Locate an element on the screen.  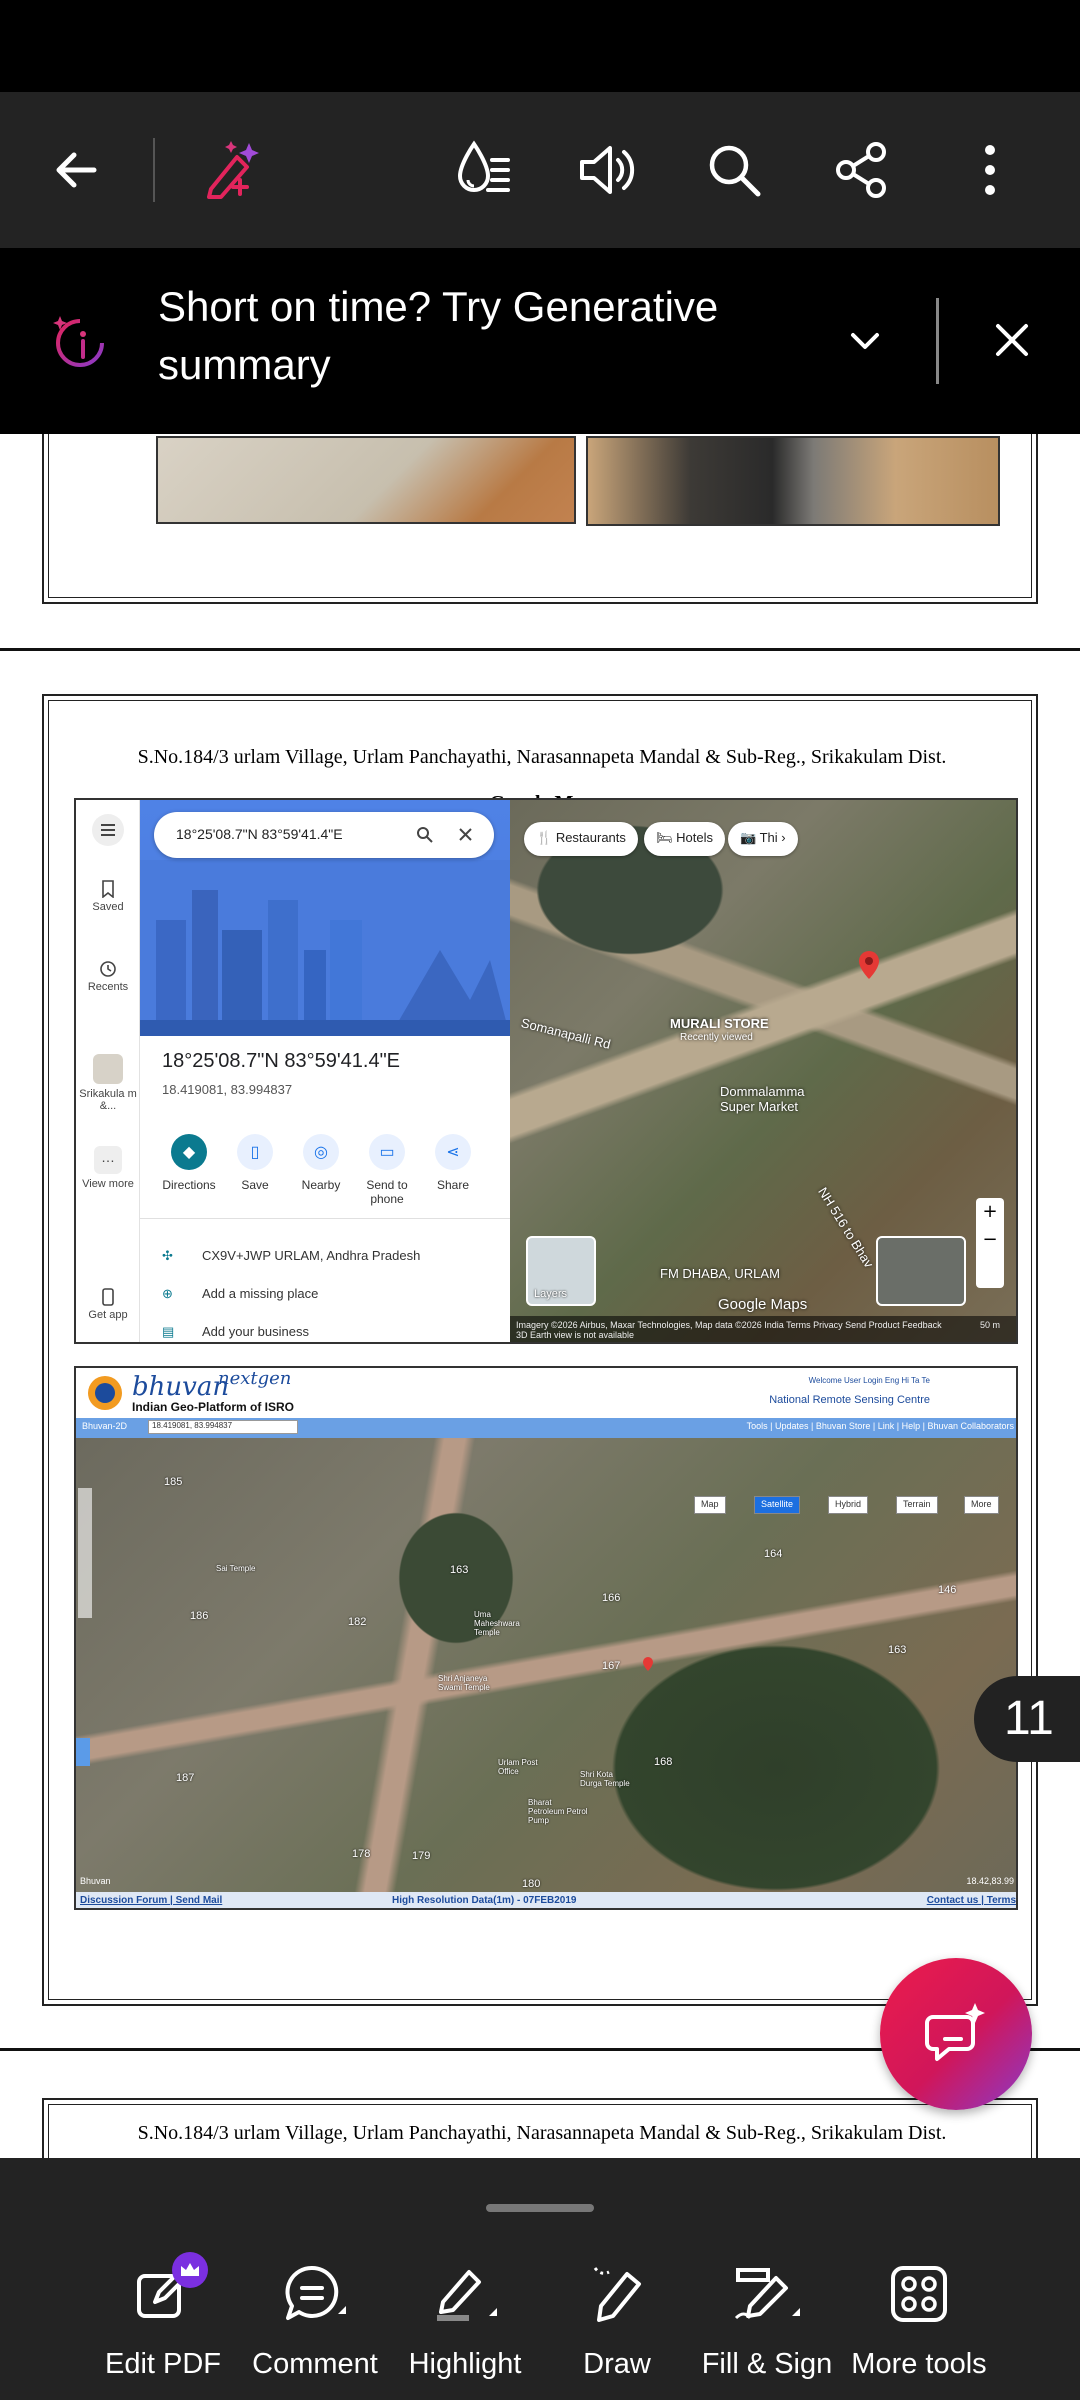
parcel-label: 178 is located at coordinates (361, 1854).